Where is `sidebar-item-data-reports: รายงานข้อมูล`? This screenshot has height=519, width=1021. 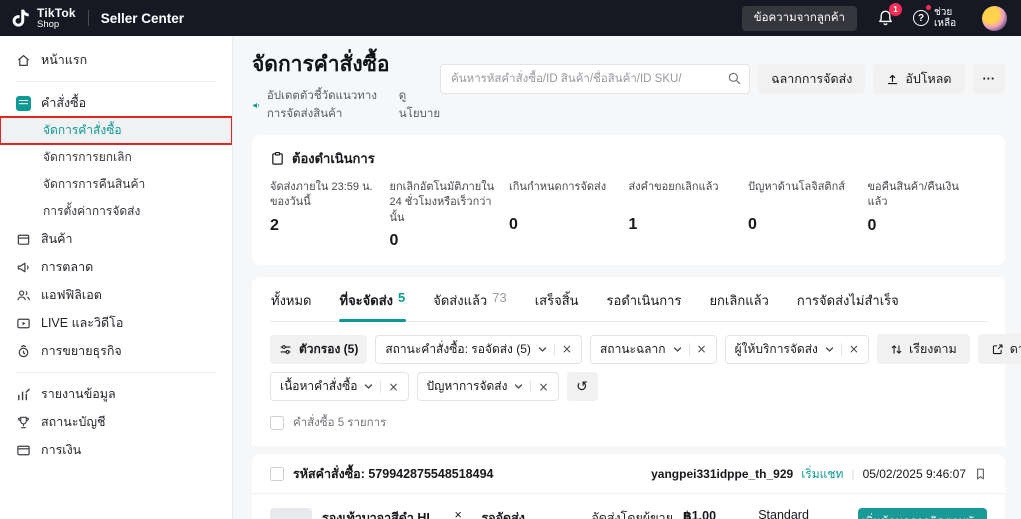
sidebar-item-data-reports: รายงานข้อมูล is located at coordinates (116, 394).